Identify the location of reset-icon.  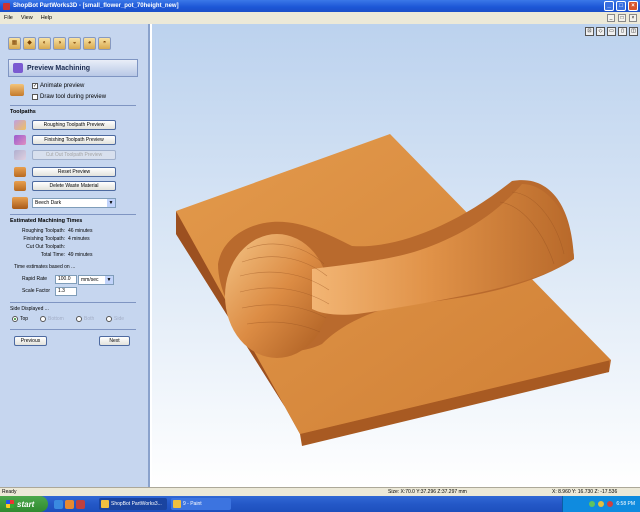
(20, 172).